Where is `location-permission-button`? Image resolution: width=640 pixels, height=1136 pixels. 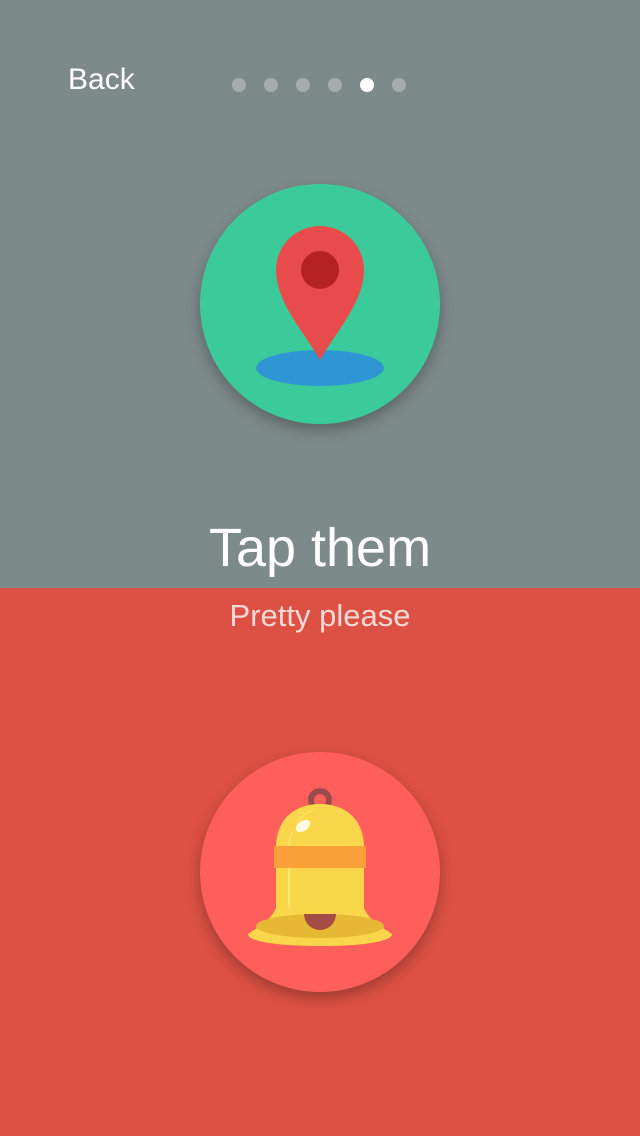 location-permission-button is located at coordinates (320, 304).